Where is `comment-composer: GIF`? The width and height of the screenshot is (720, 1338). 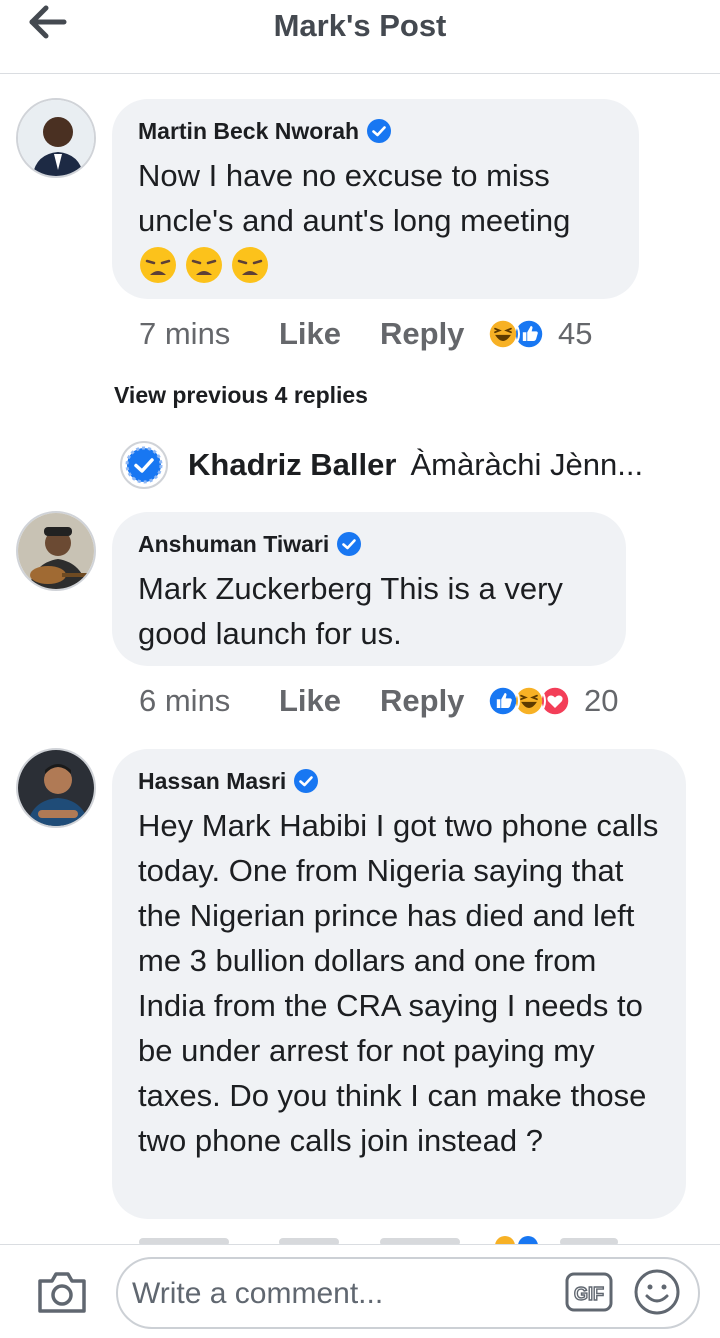 comment-composer: GIF is located at coordinates (360, 1291).